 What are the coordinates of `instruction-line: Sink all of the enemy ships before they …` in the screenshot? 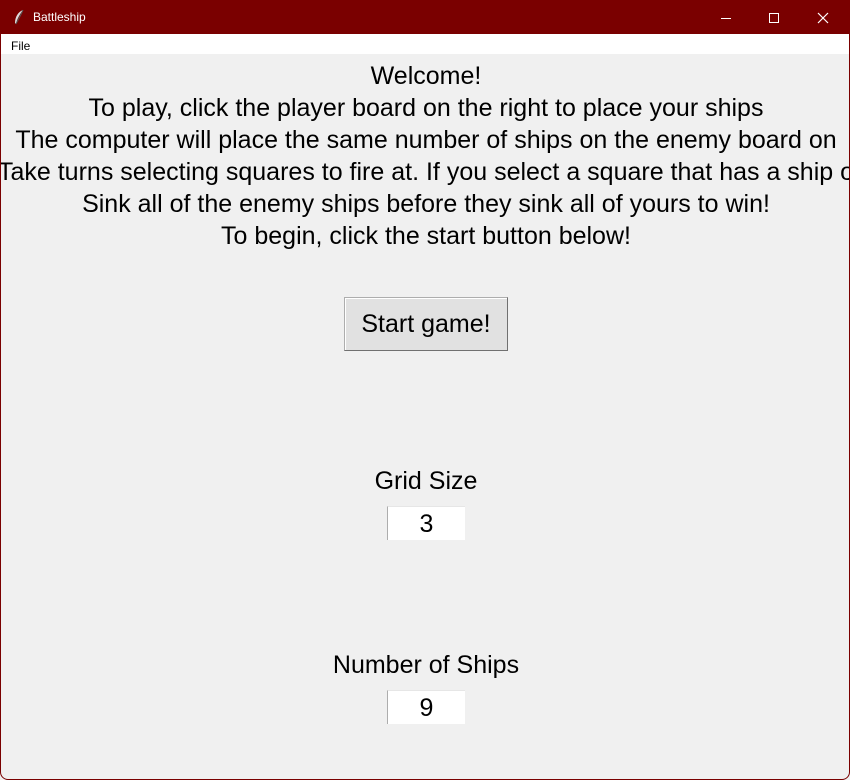 It's located at (426, 204).